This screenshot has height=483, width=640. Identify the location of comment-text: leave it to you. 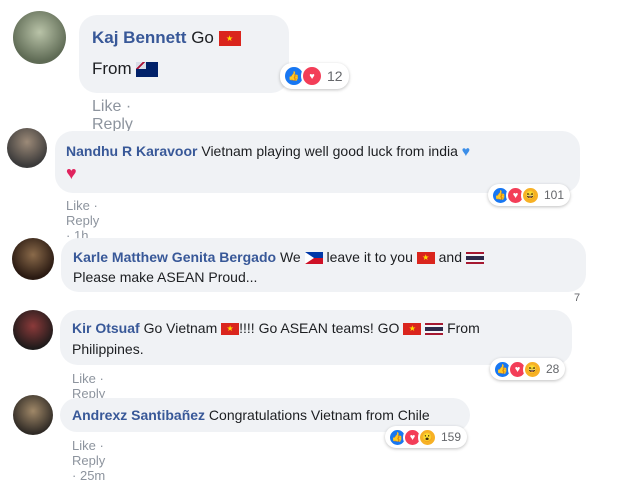
(369, 257).